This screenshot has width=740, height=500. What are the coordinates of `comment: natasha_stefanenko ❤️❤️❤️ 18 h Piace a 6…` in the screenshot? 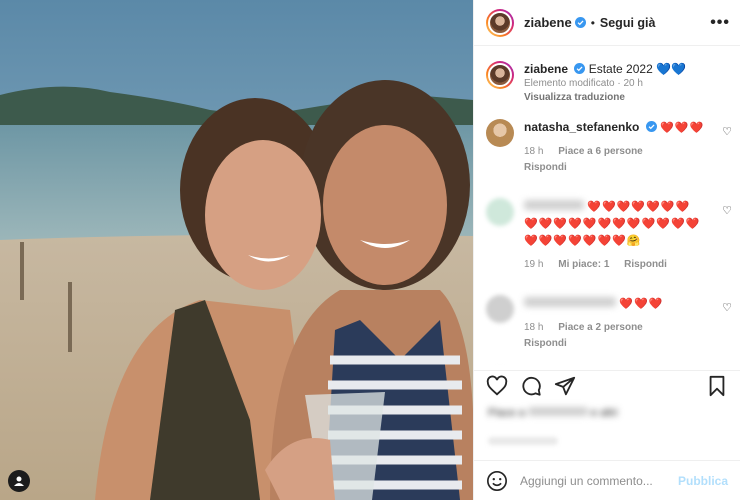 It's located at (607, 147).